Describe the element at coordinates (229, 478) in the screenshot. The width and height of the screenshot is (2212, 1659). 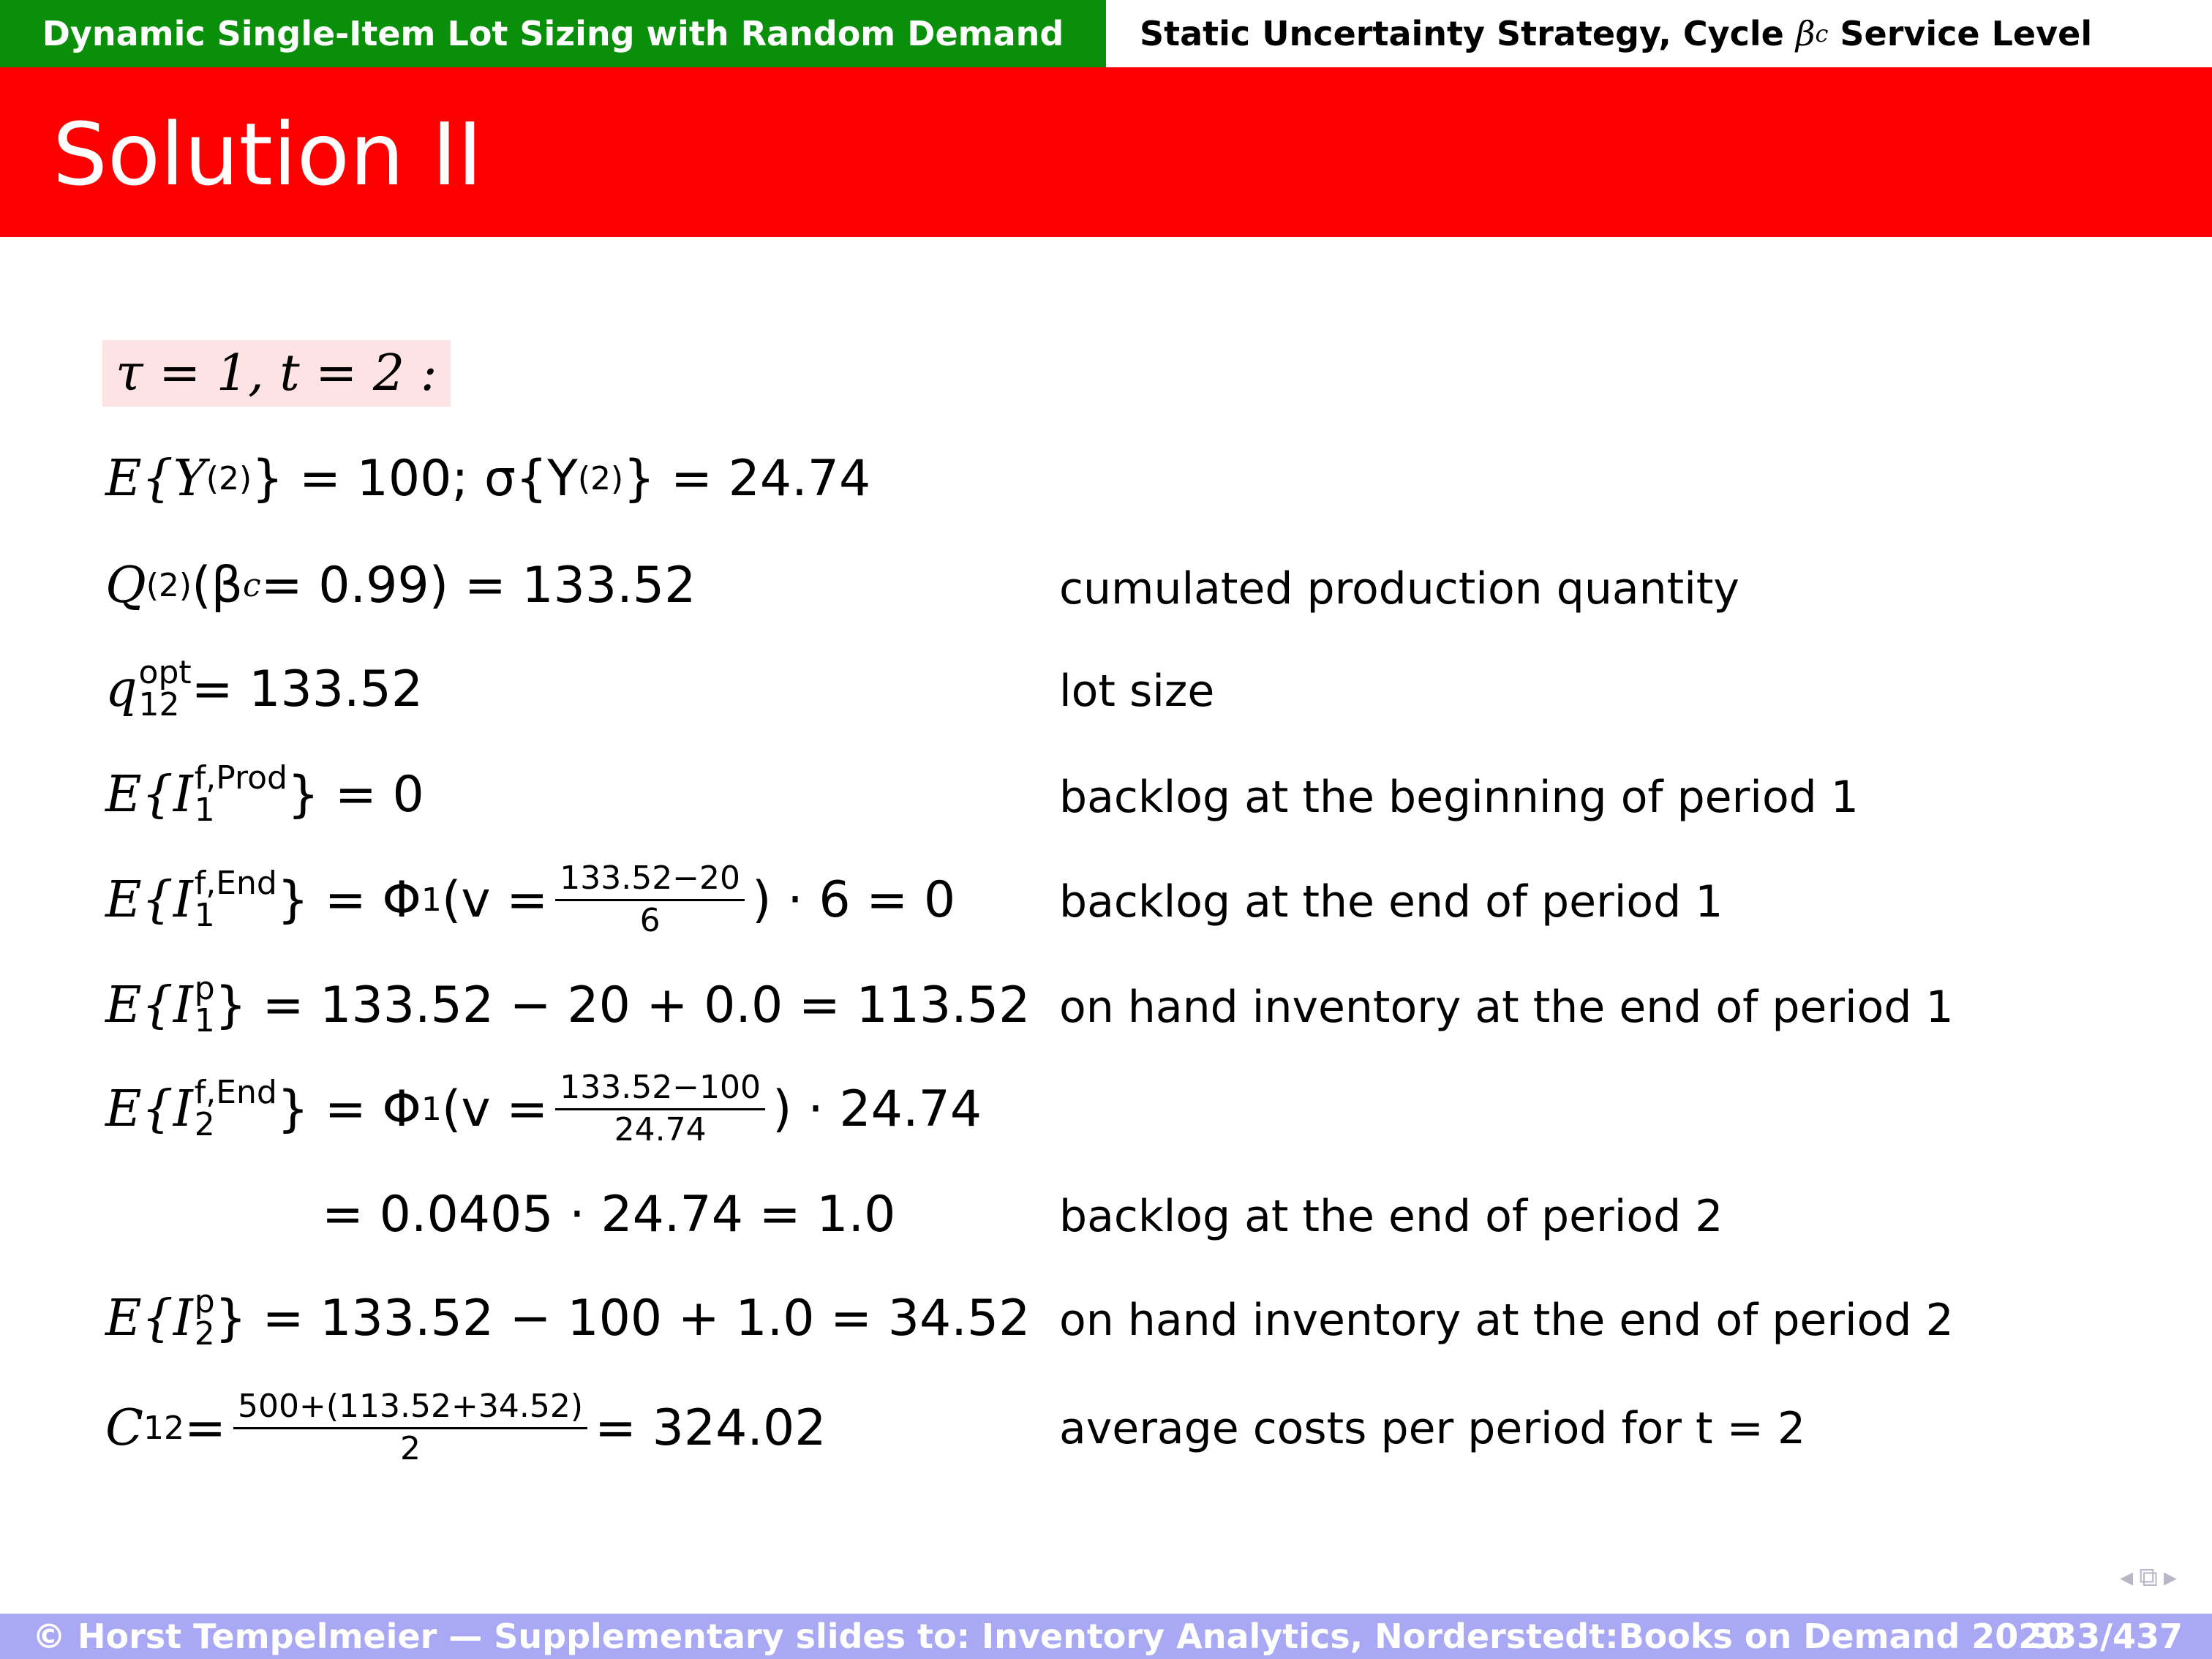
I see `l1-sup1: (2)` at that location.